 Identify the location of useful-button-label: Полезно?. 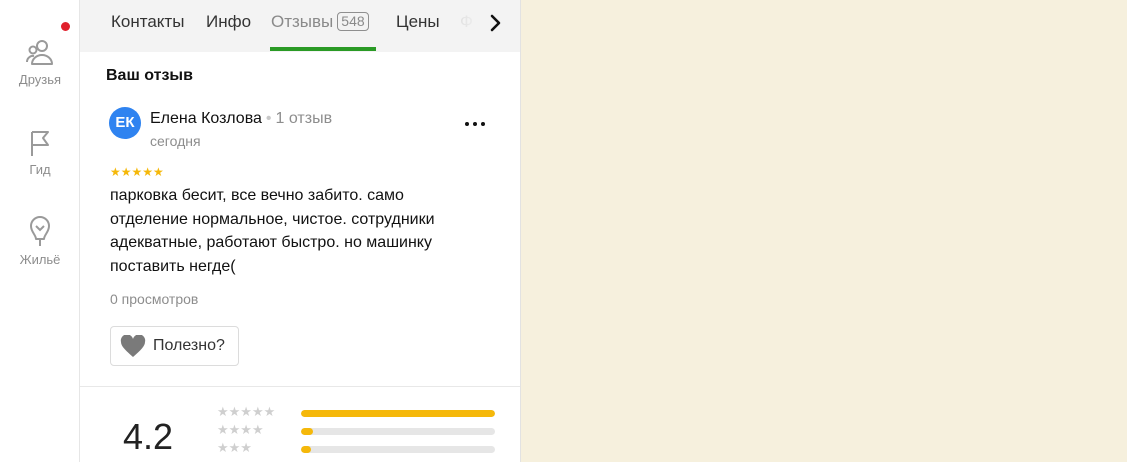
(189, 345).